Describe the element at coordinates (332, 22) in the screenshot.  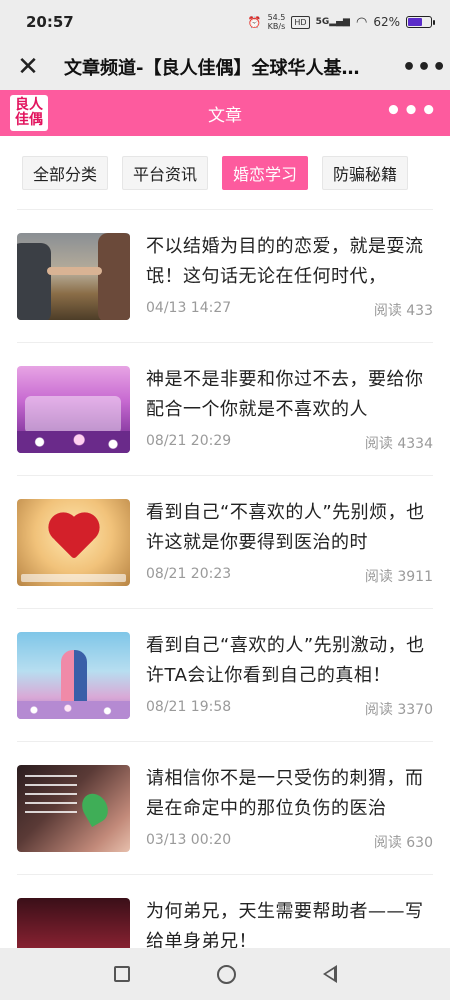
I see `signal-5g-icon: 5G▂▄▆` at that location.